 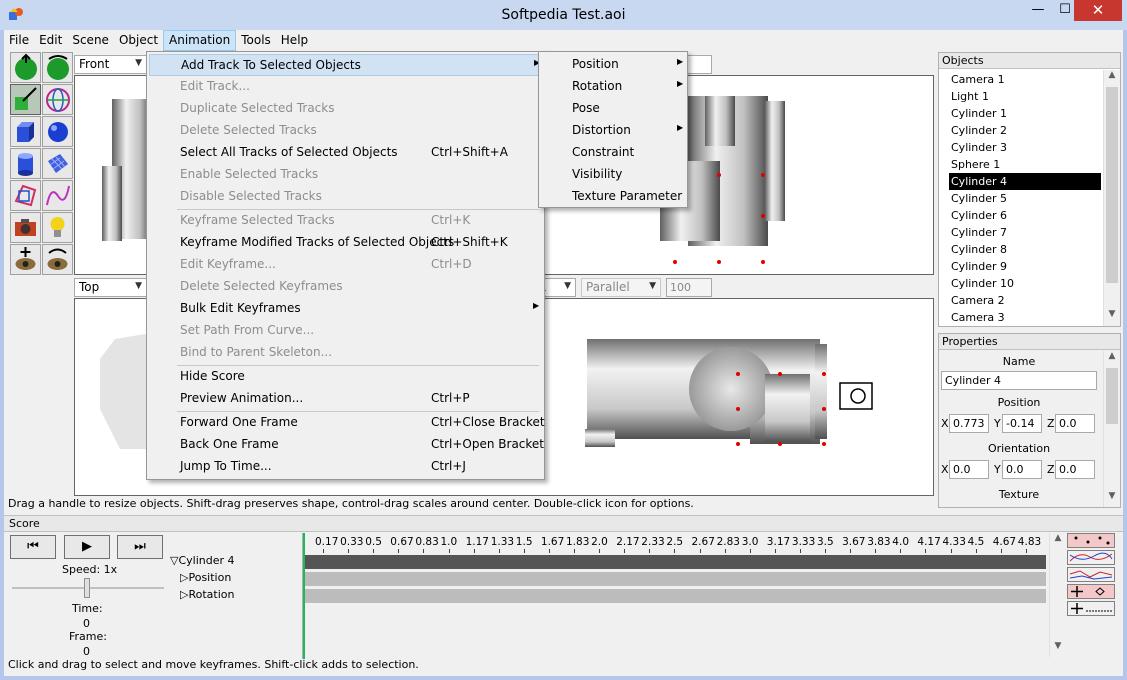 What do you see at coordinates (207, 594) in the screenshot?
I see `tree-track-rotation: ▷Rotation` at bounding box center [207, 594].